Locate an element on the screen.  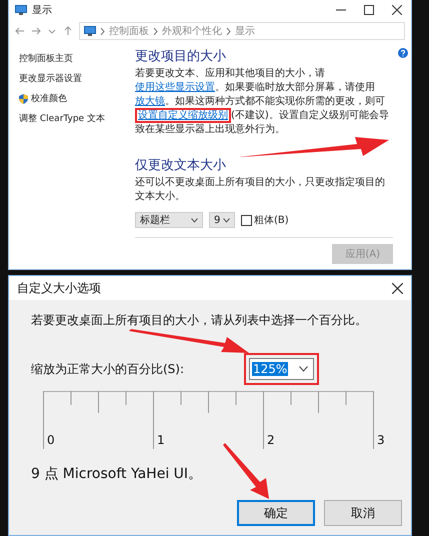
description-text: 若要更改文本、应用和其他项目的大小，请 使用这些显示设置。如果要临时放大部分屏幕，请使用 放大镜。如果这两种方式都不能实现你所需的更改，则可 设置自定义缩放级别 (不建议)。设置自定义级别可能会导致在某些显示器上出现意外行为。 is located at coordinates (262, 102).